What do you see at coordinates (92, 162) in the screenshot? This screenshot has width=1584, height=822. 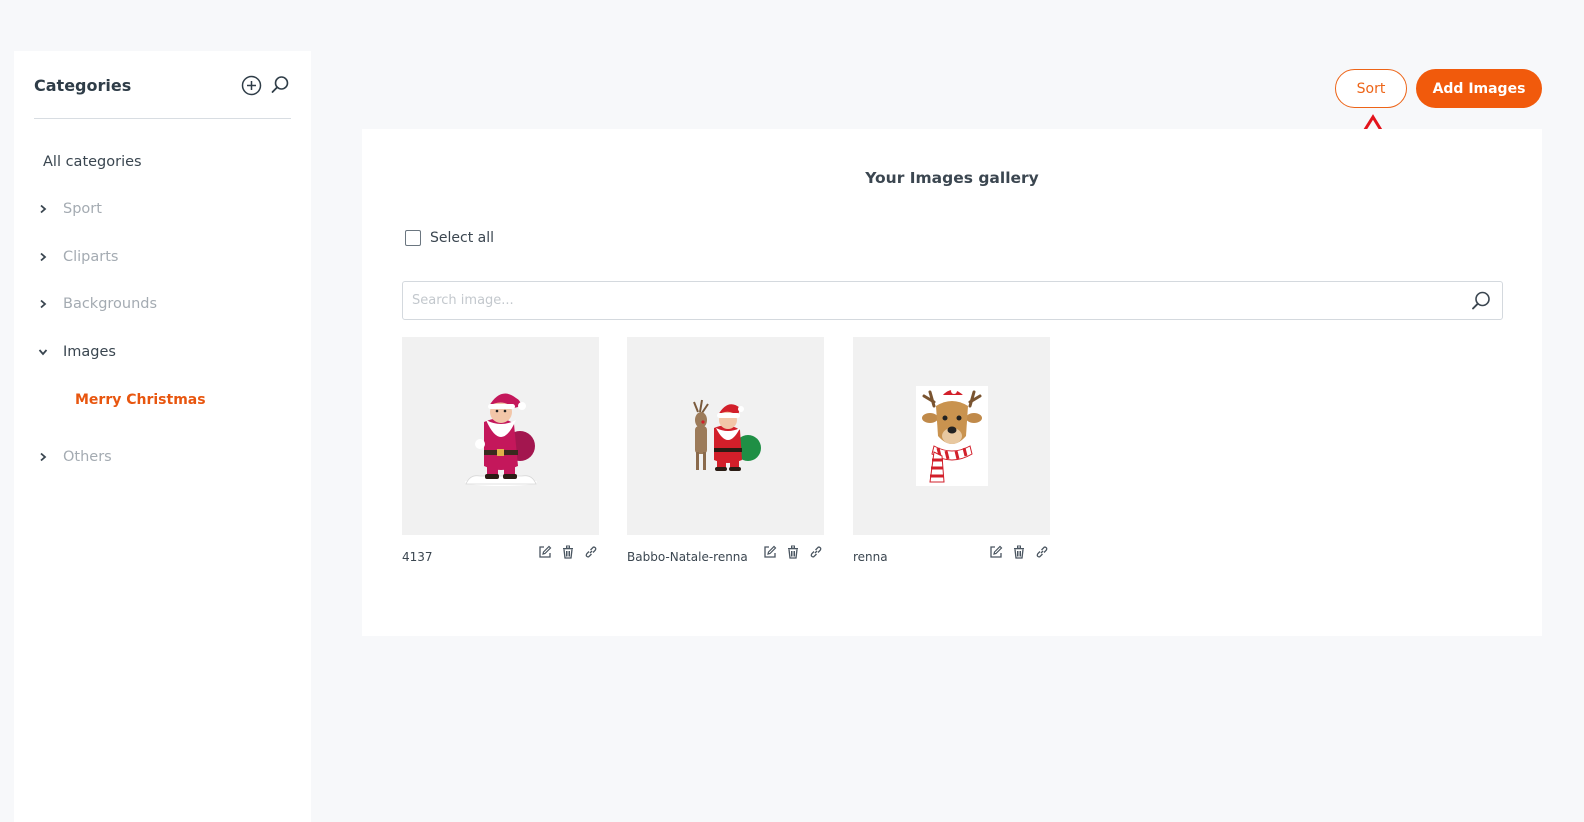 I see `sidebar-item-all-categories: All categories` at bounding box center [92, 162].